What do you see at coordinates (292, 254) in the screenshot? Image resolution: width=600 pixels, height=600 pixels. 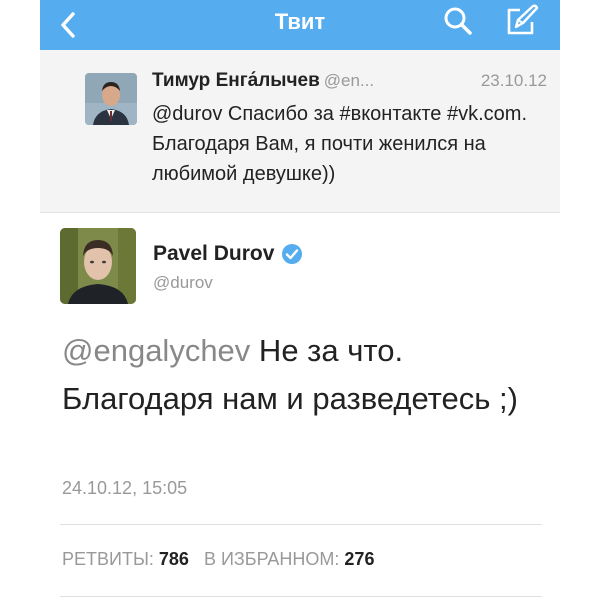 I see `verified-badge-icon` at bounding box center [292, 254].